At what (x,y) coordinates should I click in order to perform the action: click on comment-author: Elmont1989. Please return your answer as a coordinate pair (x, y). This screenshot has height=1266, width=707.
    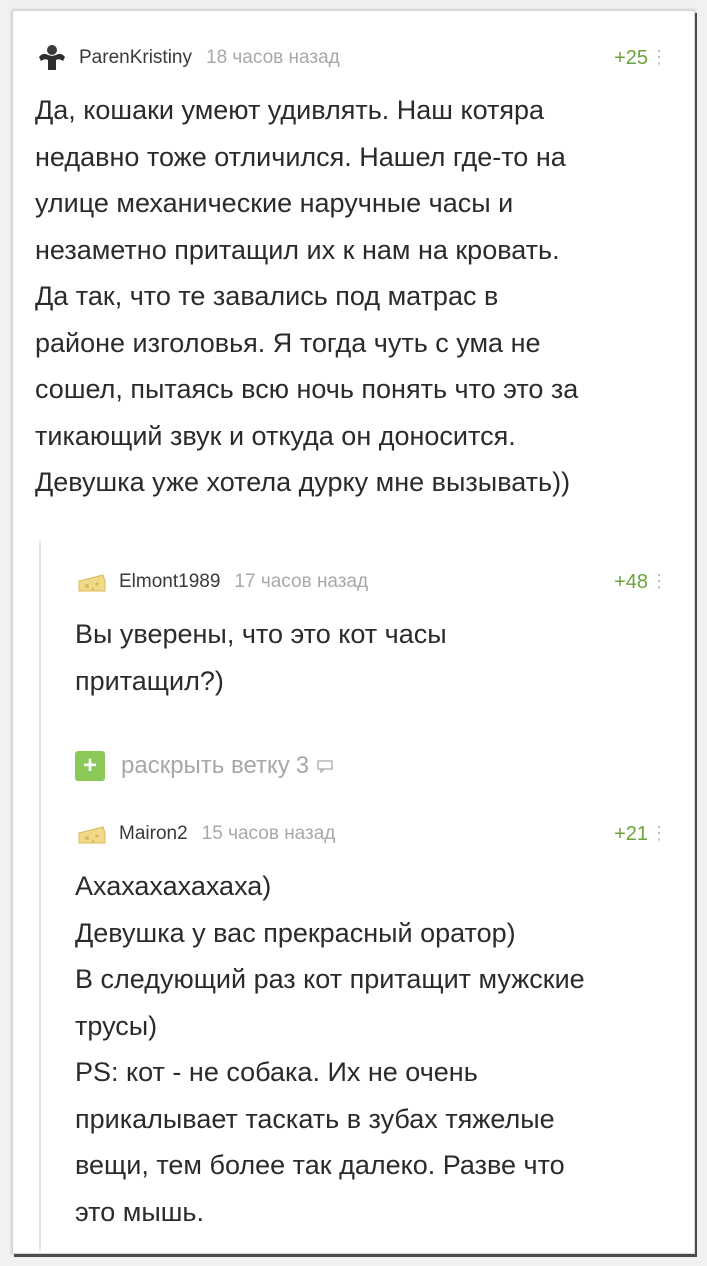
    Looking at the image, I should click on (169, 582).